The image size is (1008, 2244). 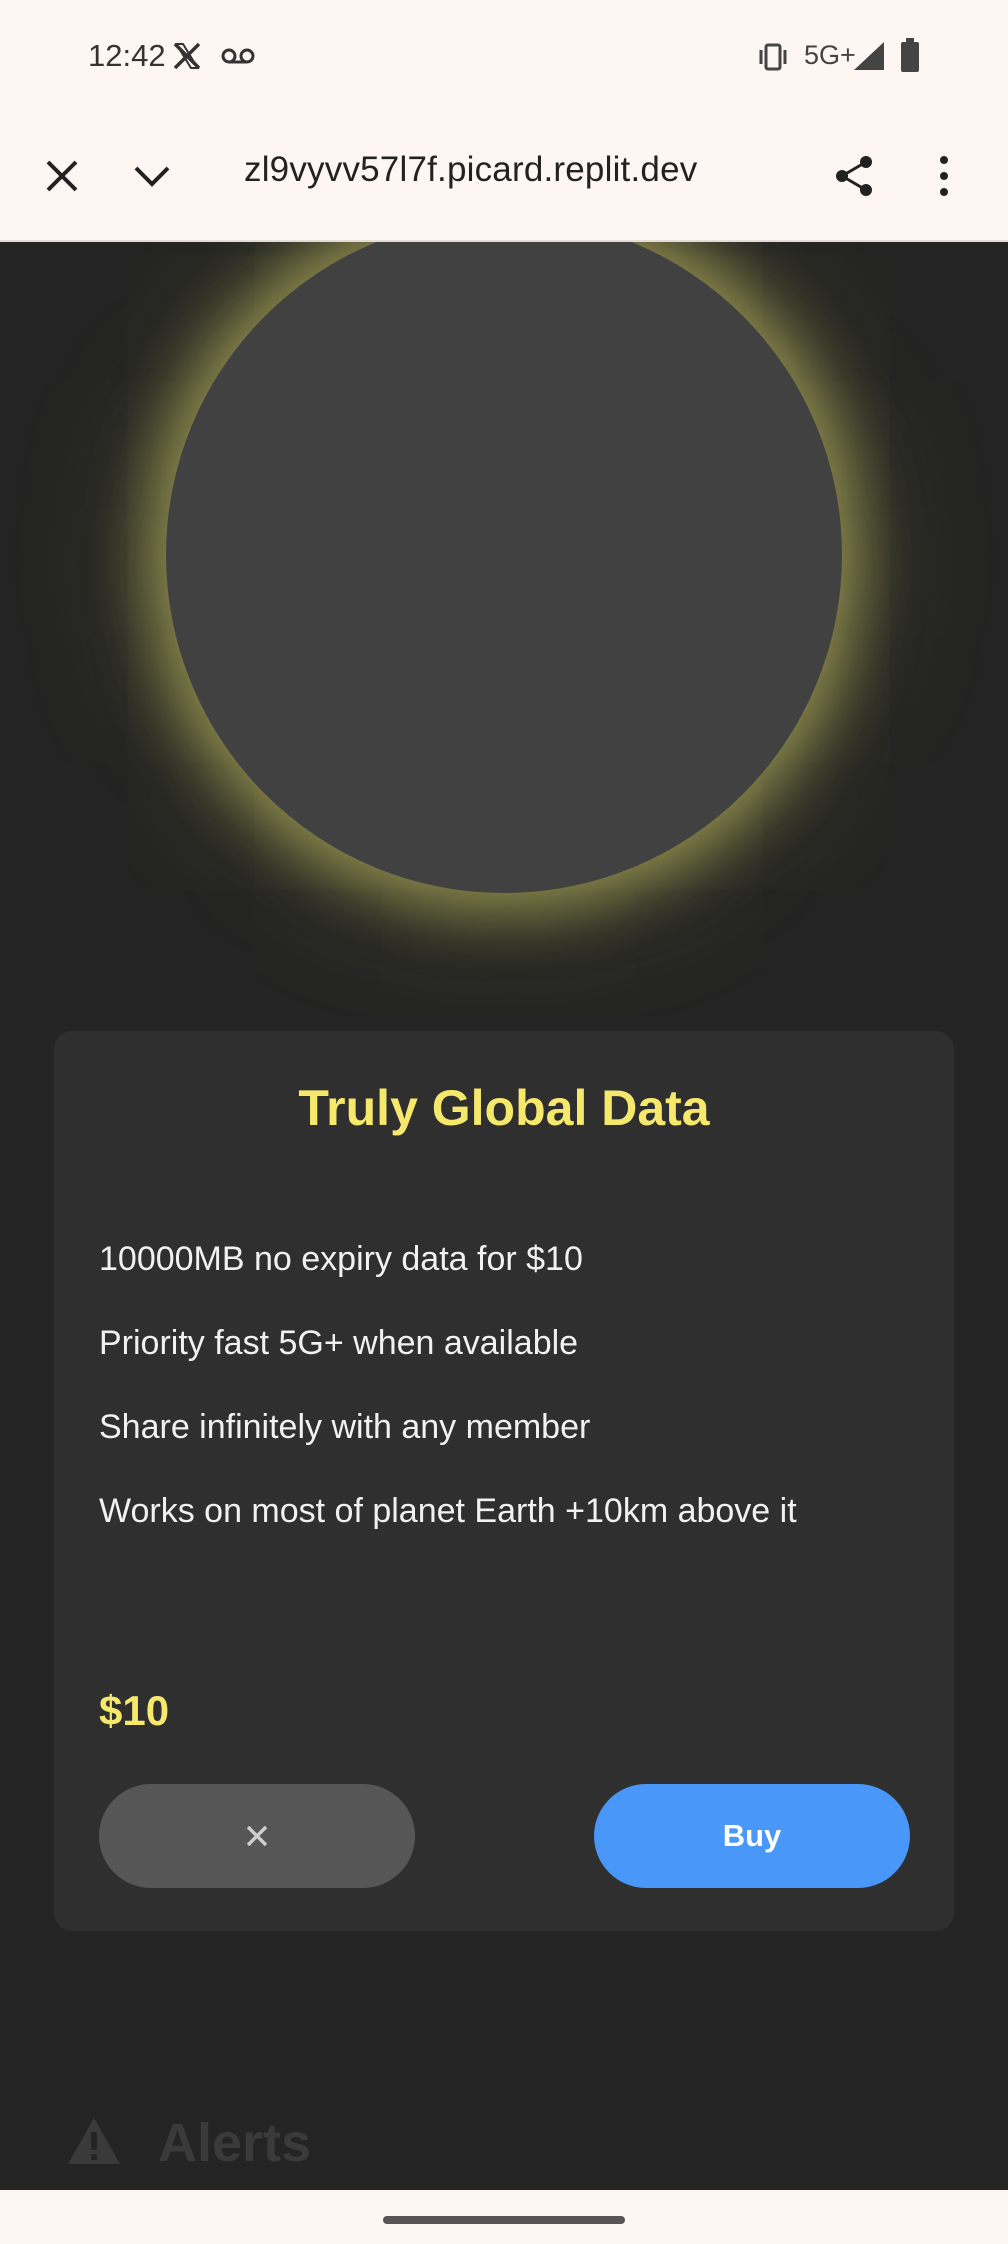 What do you see at coordinates (94, 2141) in the screenshot?
I see `warning-icon` at bounding box center [94, 2141].